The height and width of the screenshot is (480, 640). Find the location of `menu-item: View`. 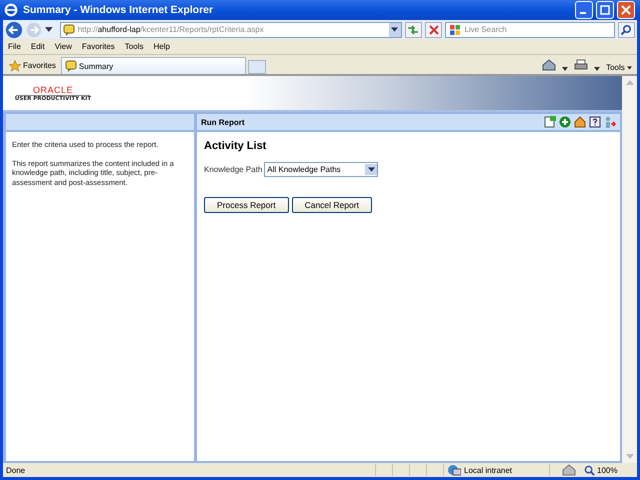

menu-item: View is located at coordinates (63, 46).